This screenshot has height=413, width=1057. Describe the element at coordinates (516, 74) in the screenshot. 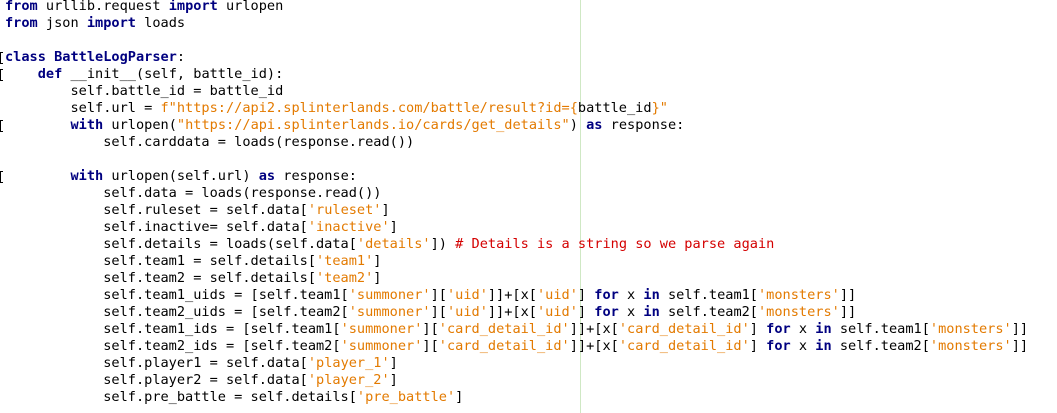

I see `code-line: def __init__(self, battle_id):` at that location.